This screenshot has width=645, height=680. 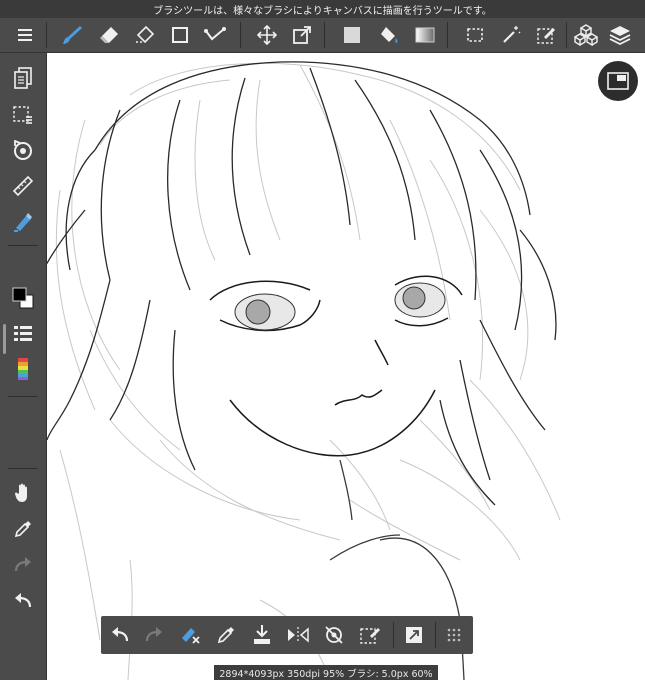 I want to click on brush-list-button, so click(x=23, y=334).